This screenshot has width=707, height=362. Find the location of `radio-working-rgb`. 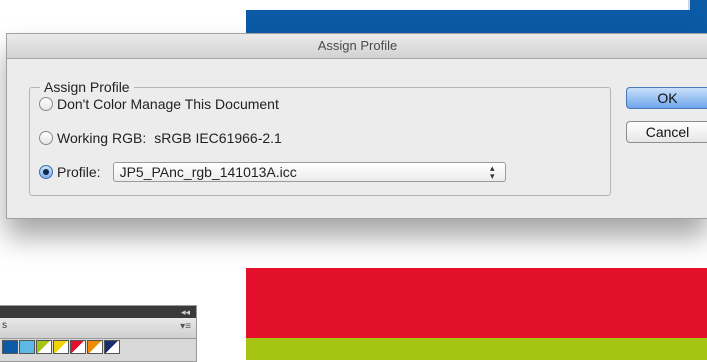

radio-working-rgb is located at coordinates (46, 138).